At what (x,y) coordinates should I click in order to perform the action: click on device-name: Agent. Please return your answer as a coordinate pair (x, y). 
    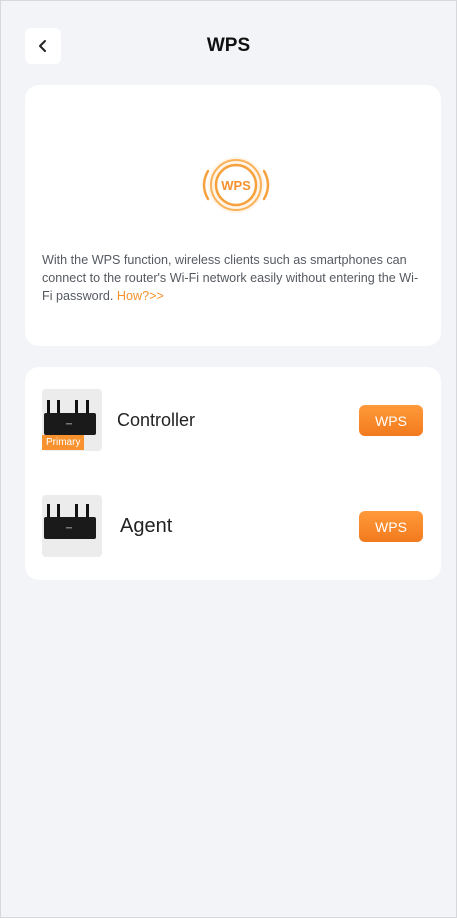
    Looking at the image, I should click on (146, 526).